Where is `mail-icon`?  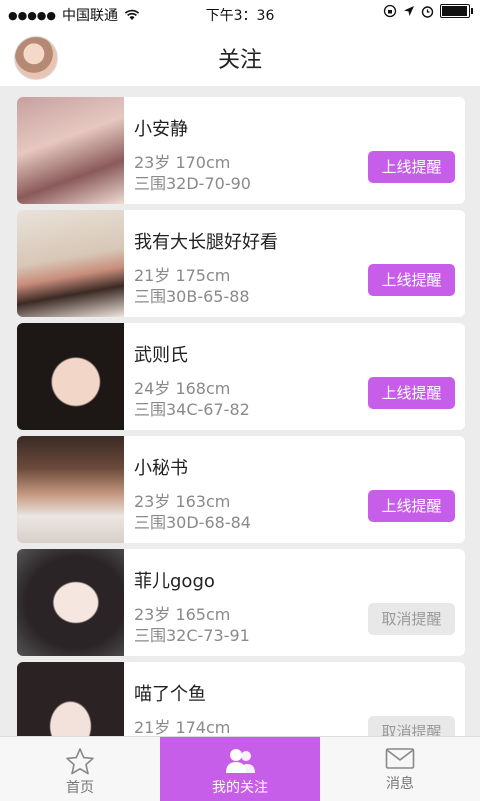
mail-icon is located at coordinates (400, 758).